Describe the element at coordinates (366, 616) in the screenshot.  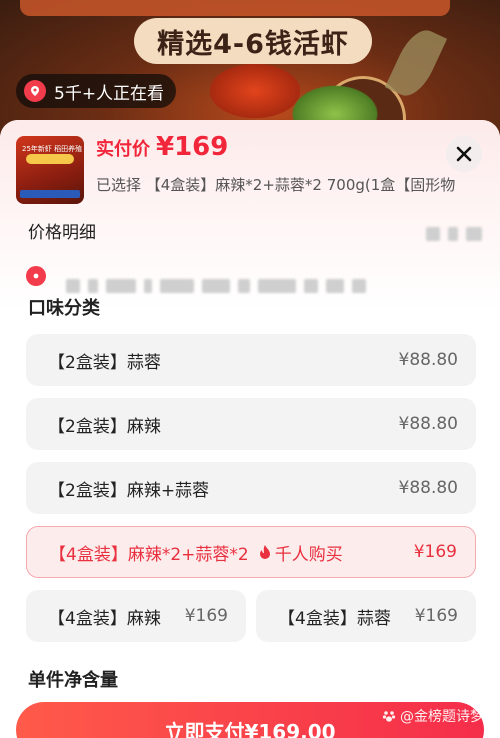
I see `option-4box-garlic: 【4盒装】蒜蓉 ¥169` at that location.